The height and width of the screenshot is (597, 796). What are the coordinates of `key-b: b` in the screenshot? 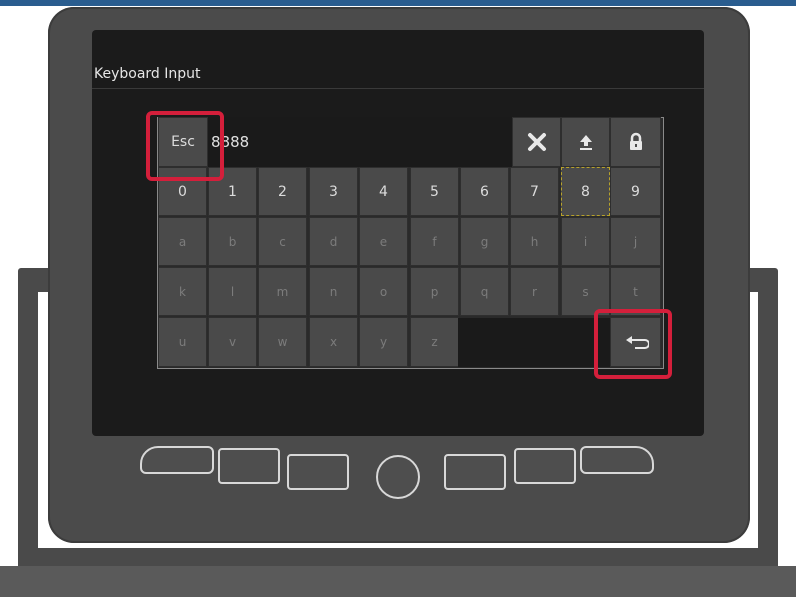 It's located at (232, 241).